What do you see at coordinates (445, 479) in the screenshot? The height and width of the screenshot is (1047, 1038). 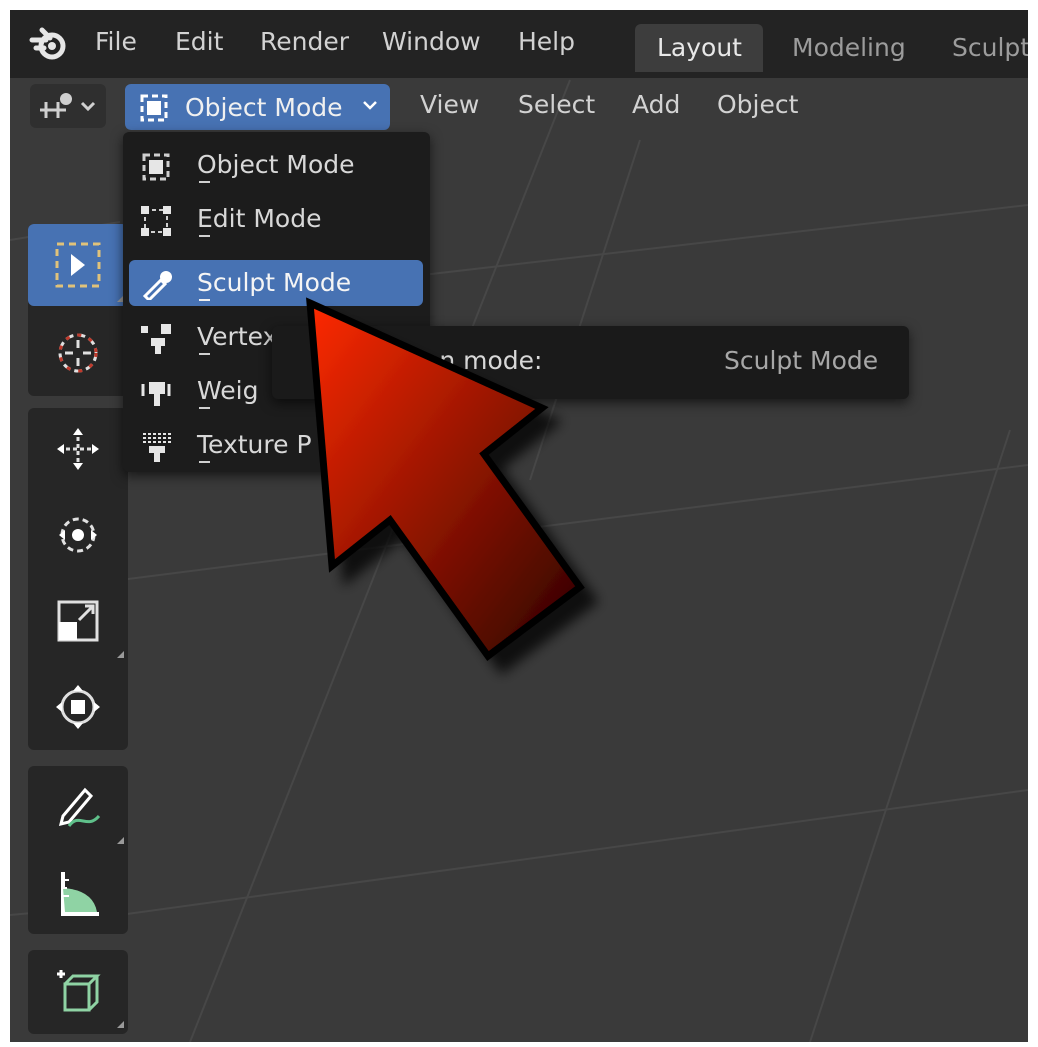 I see `annotation-arrow-icon` at bounding box center [445, 479].